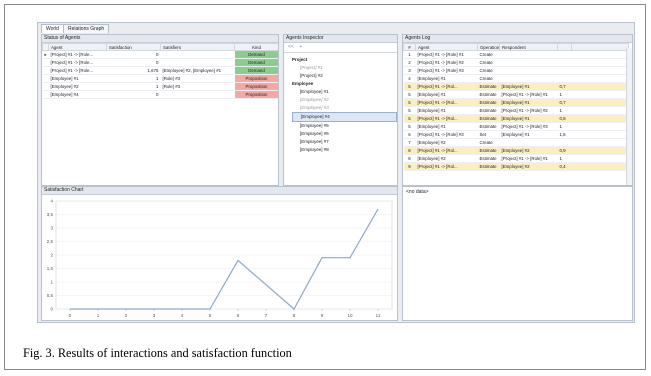  Describe the element at coordinates (344, 60) in the screenshot. I see `tree-node-project: Project` at that location.